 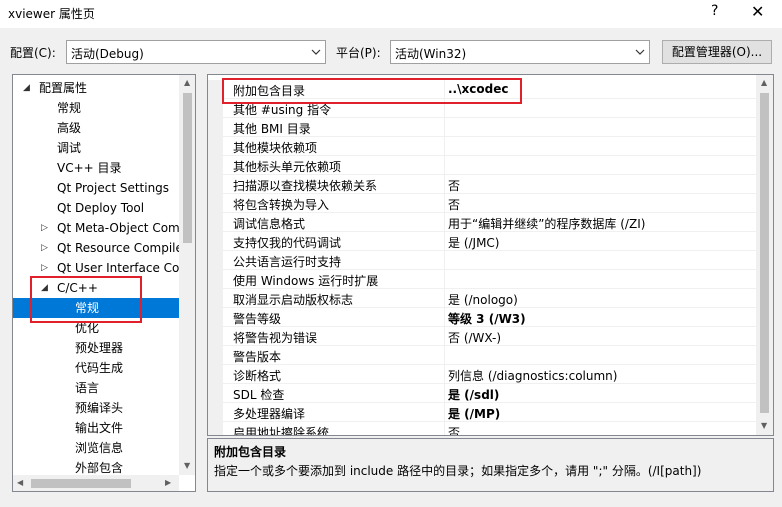 What do you see at coordinates (482, 165) in the screenshot?
I see `property-row: 其他标头单元依赖项` at bounding box center [482, 165].